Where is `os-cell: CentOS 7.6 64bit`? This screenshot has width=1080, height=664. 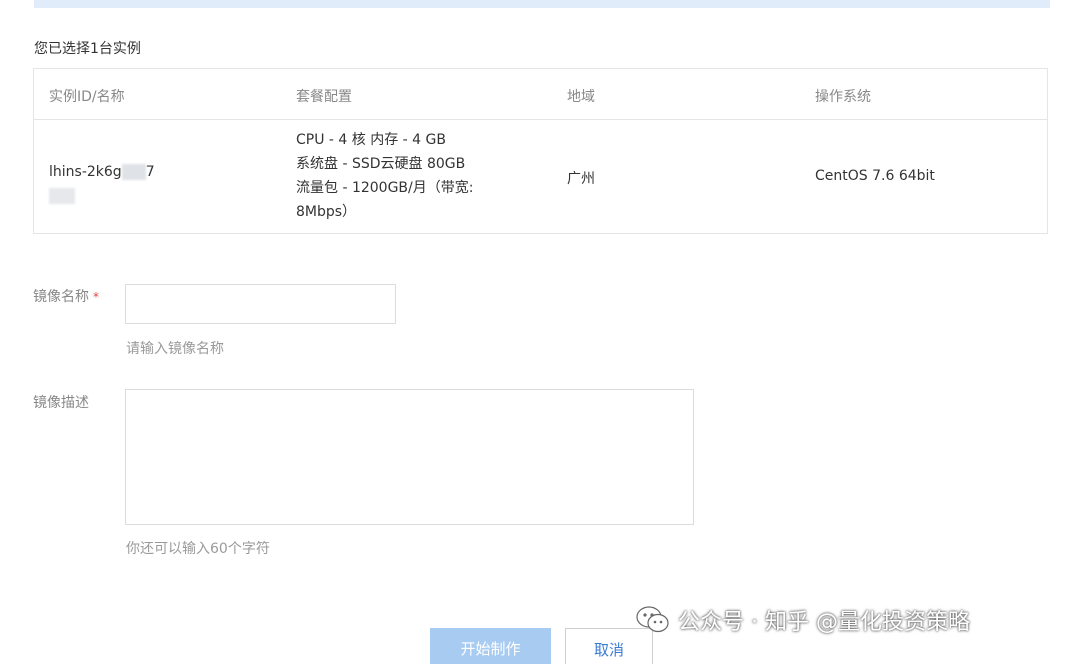 os-cell: CentOS 7.6 64bit is located at coordinates (875, 176).